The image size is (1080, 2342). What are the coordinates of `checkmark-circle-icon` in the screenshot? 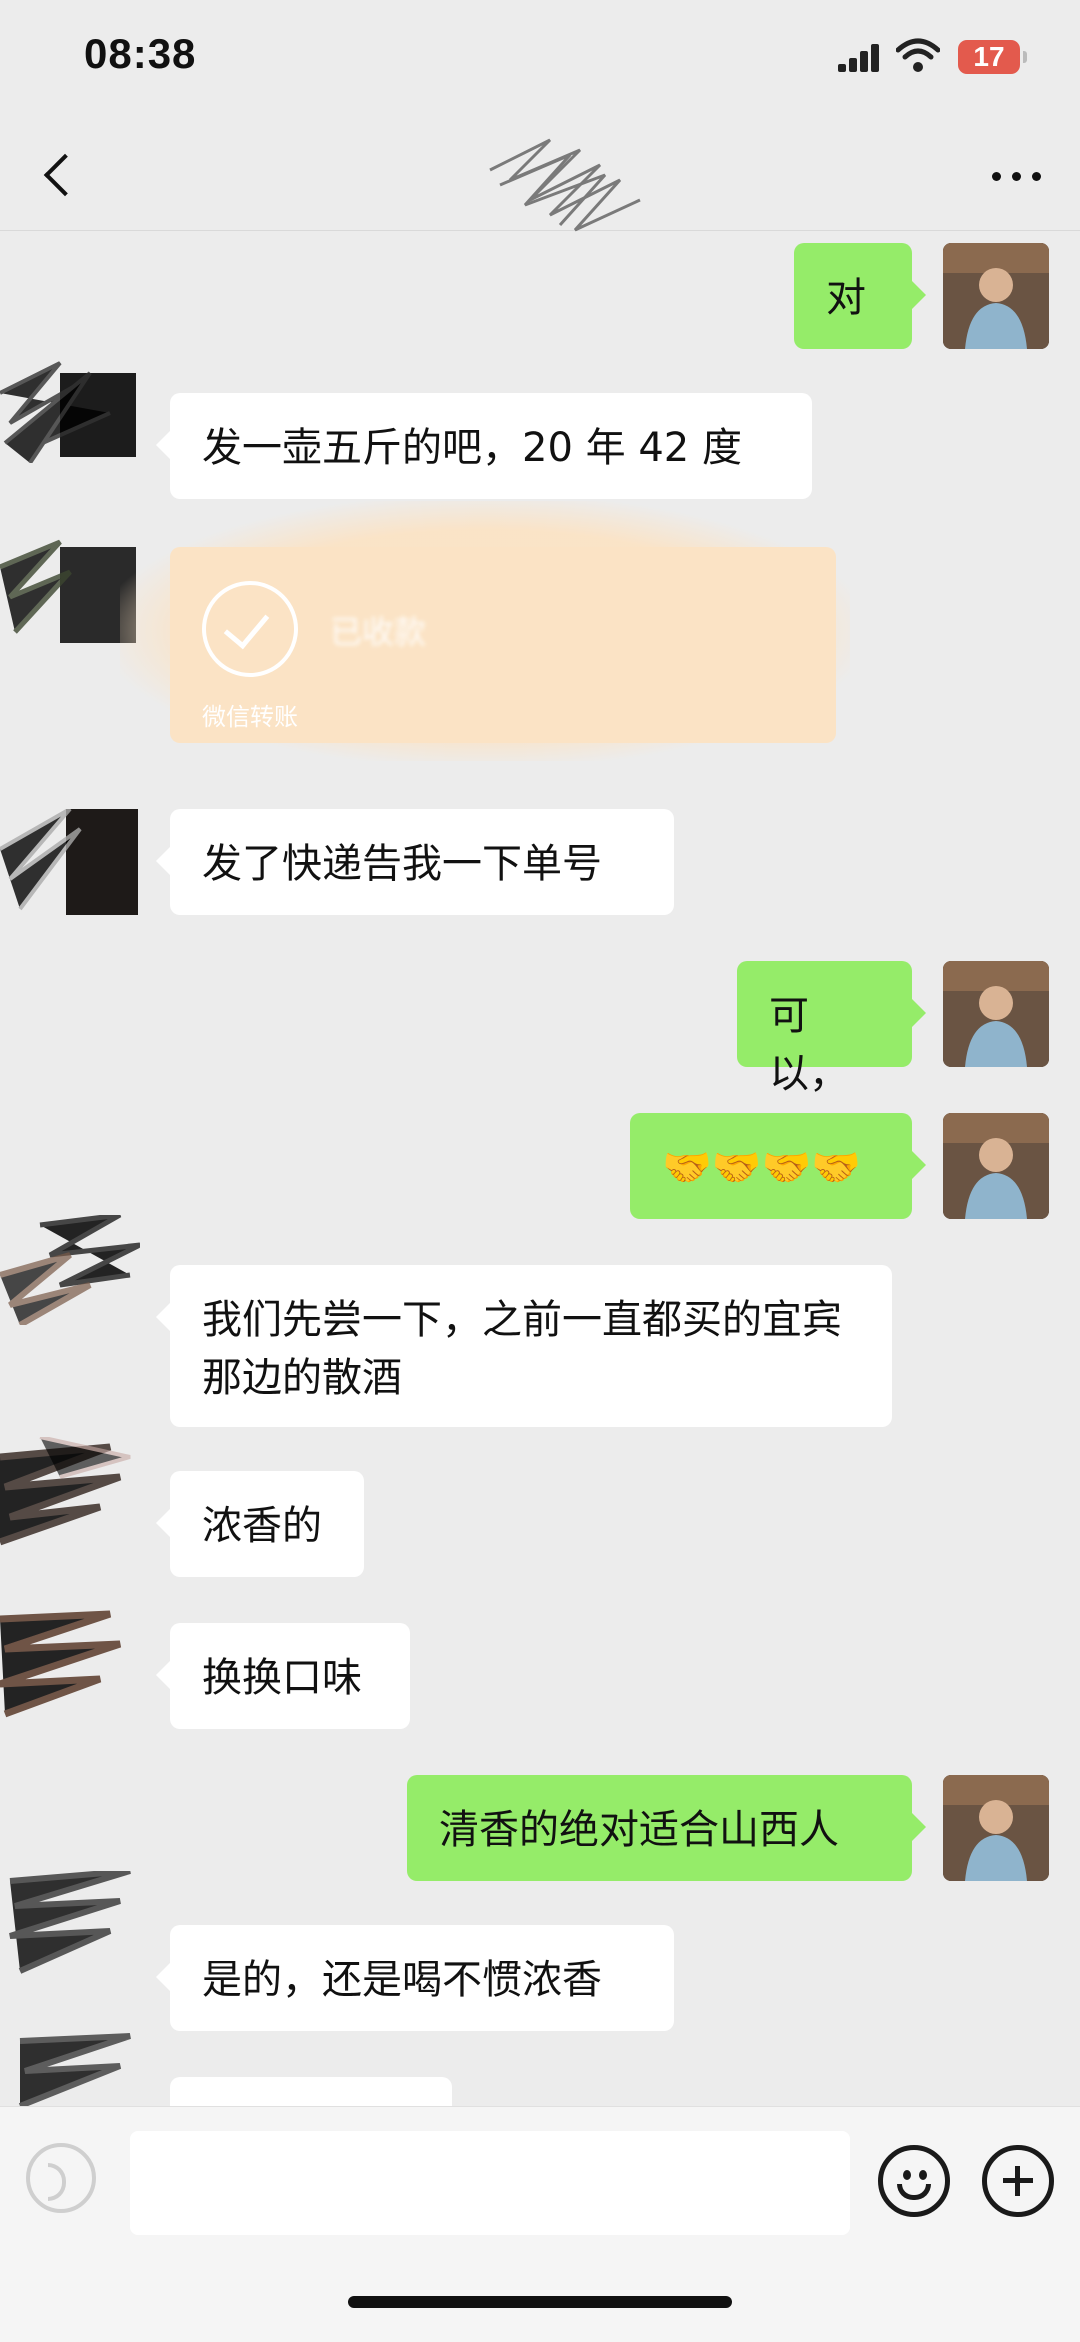 It's located at (250, 629).